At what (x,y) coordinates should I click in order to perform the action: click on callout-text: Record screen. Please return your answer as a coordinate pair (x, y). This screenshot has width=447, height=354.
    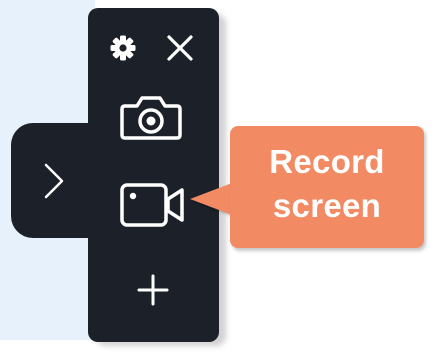
    Looking at the image, I should click on (327, 183).